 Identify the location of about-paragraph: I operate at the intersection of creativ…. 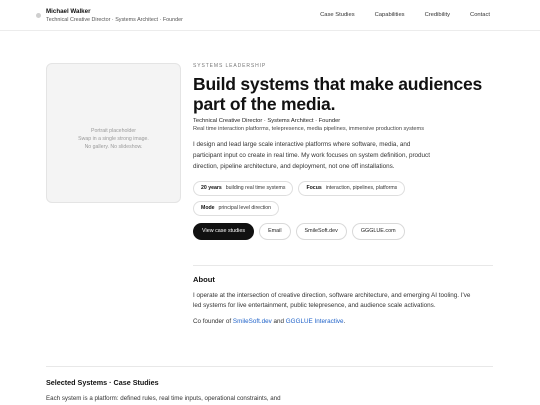
(332, 300).